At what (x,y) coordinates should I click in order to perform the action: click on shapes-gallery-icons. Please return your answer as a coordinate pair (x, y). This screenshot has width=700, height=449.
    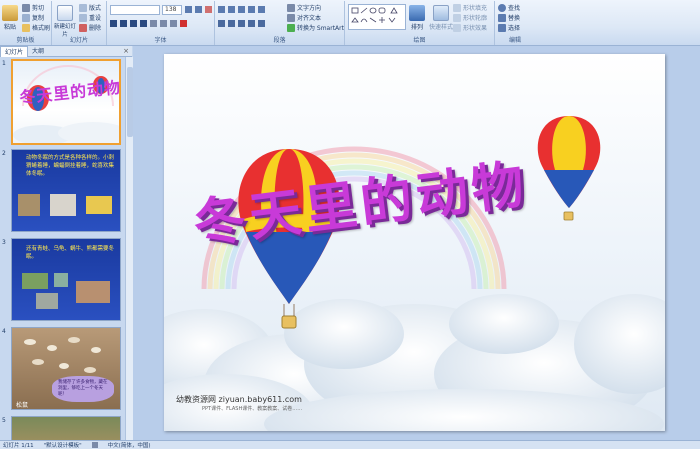
    Looking at the image, I should click on (374, 15).